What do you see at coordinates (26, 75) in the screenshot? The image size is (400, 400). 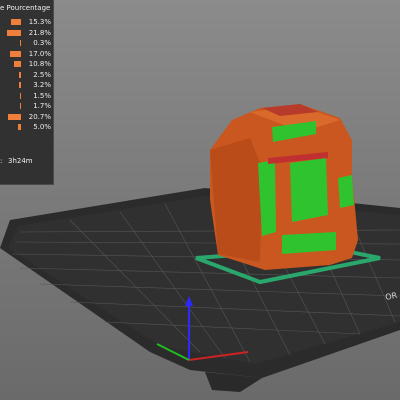 I see `legend-row: 2.5%` at bounding box center [26, 75].